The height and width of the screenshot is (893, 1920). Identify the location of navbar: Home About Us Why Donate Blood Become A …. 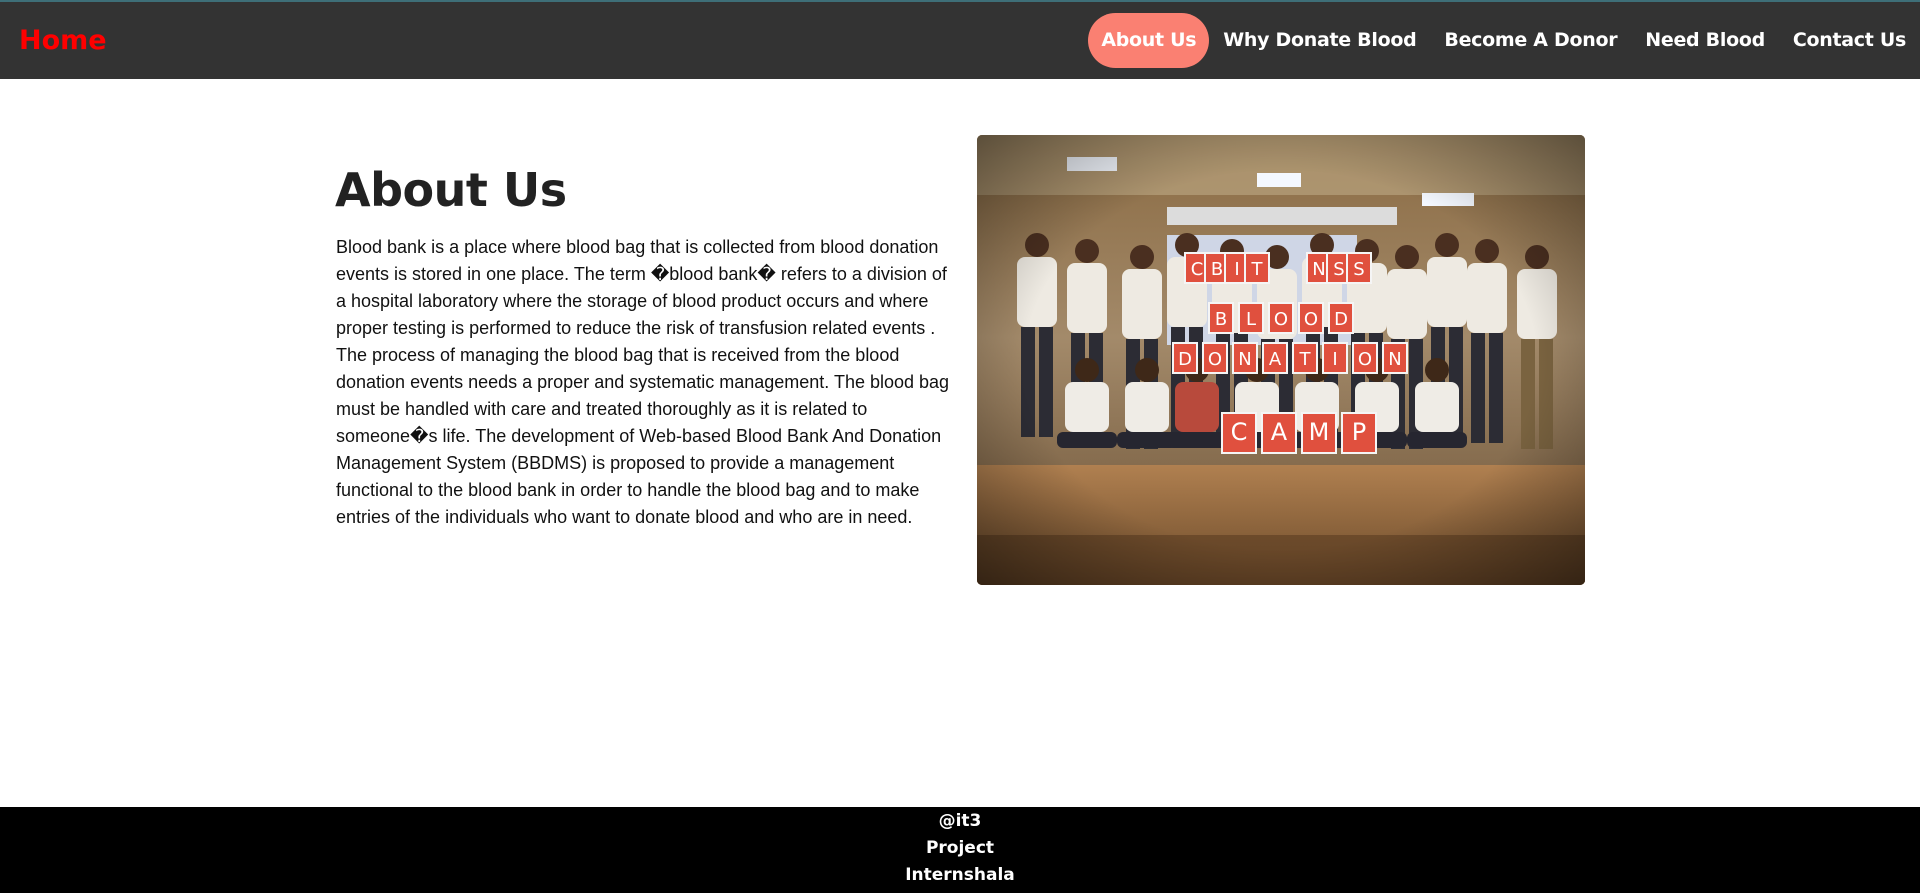
(960, 39).